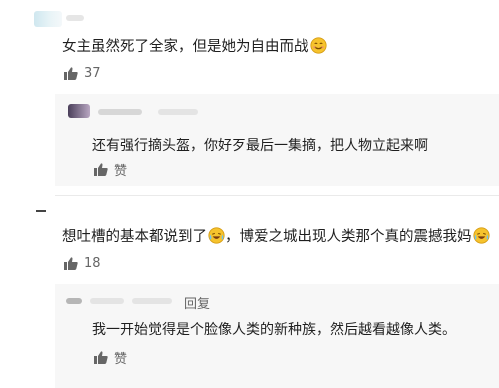 The image size is (499, 388). What do you see at coordinates (185, 47) in the screenshot?
I see `comment-body: 女主虽然死了全家，但是她为自由而战` at bounding box center [185, 47].